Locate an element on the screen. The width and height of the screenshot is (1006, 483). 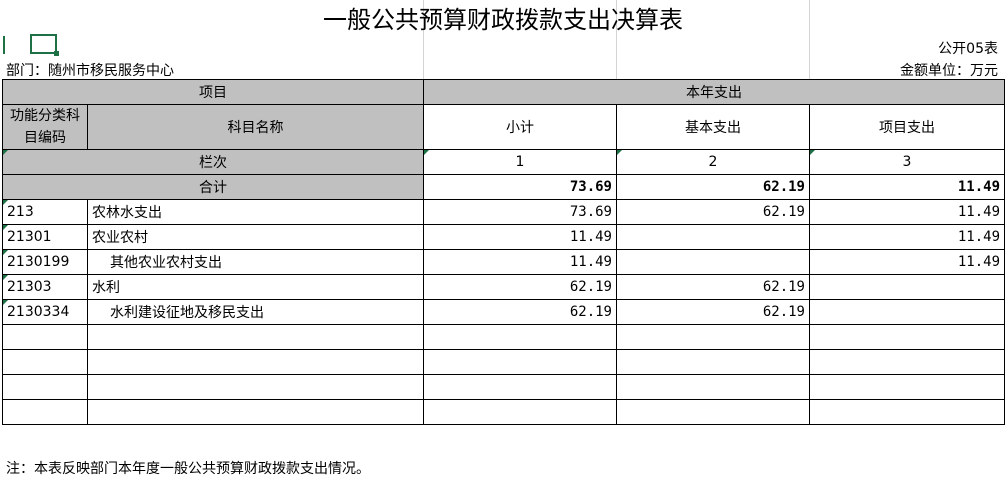
table-row: 2130334 水利建设征地及移民支出 62.19 62.19 is located at coordinates (504, 312).